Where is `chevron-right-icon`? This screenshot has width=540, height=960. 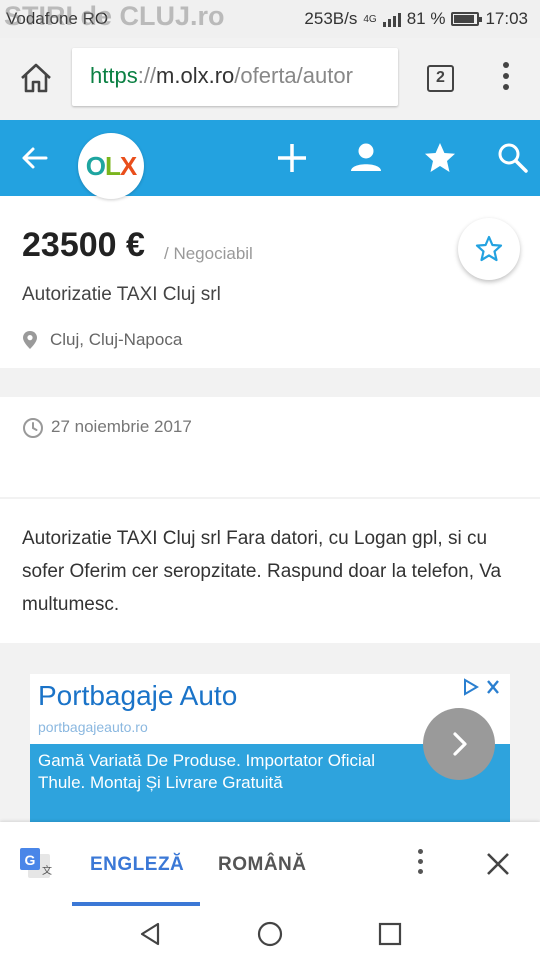
chevron-right-icon is located at coordinates (460, 744).